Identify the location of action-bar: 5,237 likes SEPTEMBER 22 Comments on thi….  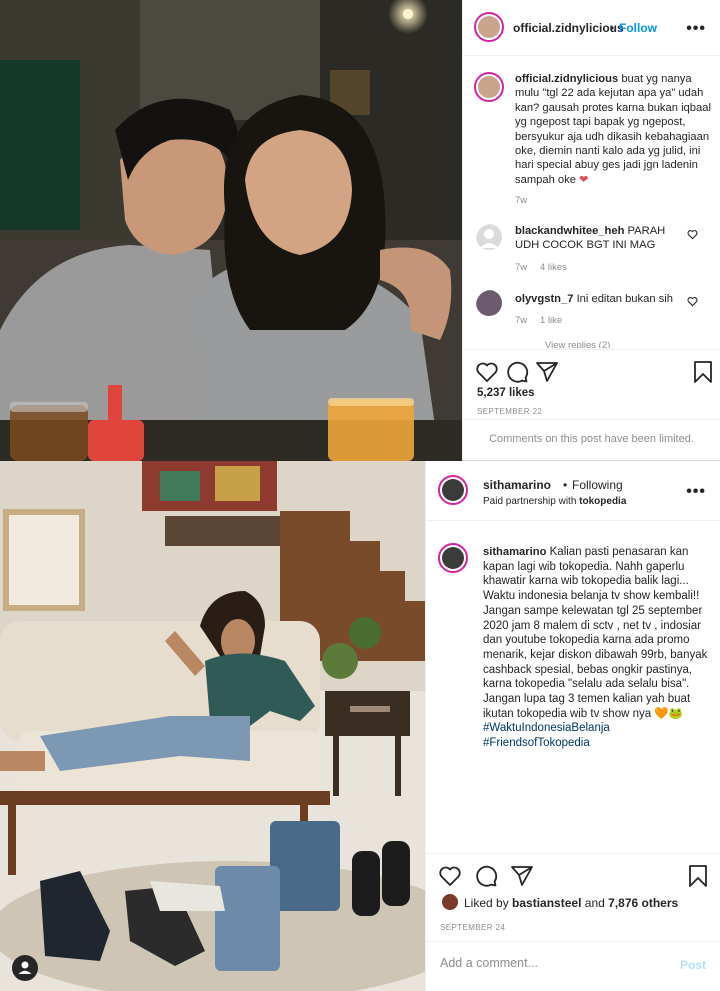
(591, 405).